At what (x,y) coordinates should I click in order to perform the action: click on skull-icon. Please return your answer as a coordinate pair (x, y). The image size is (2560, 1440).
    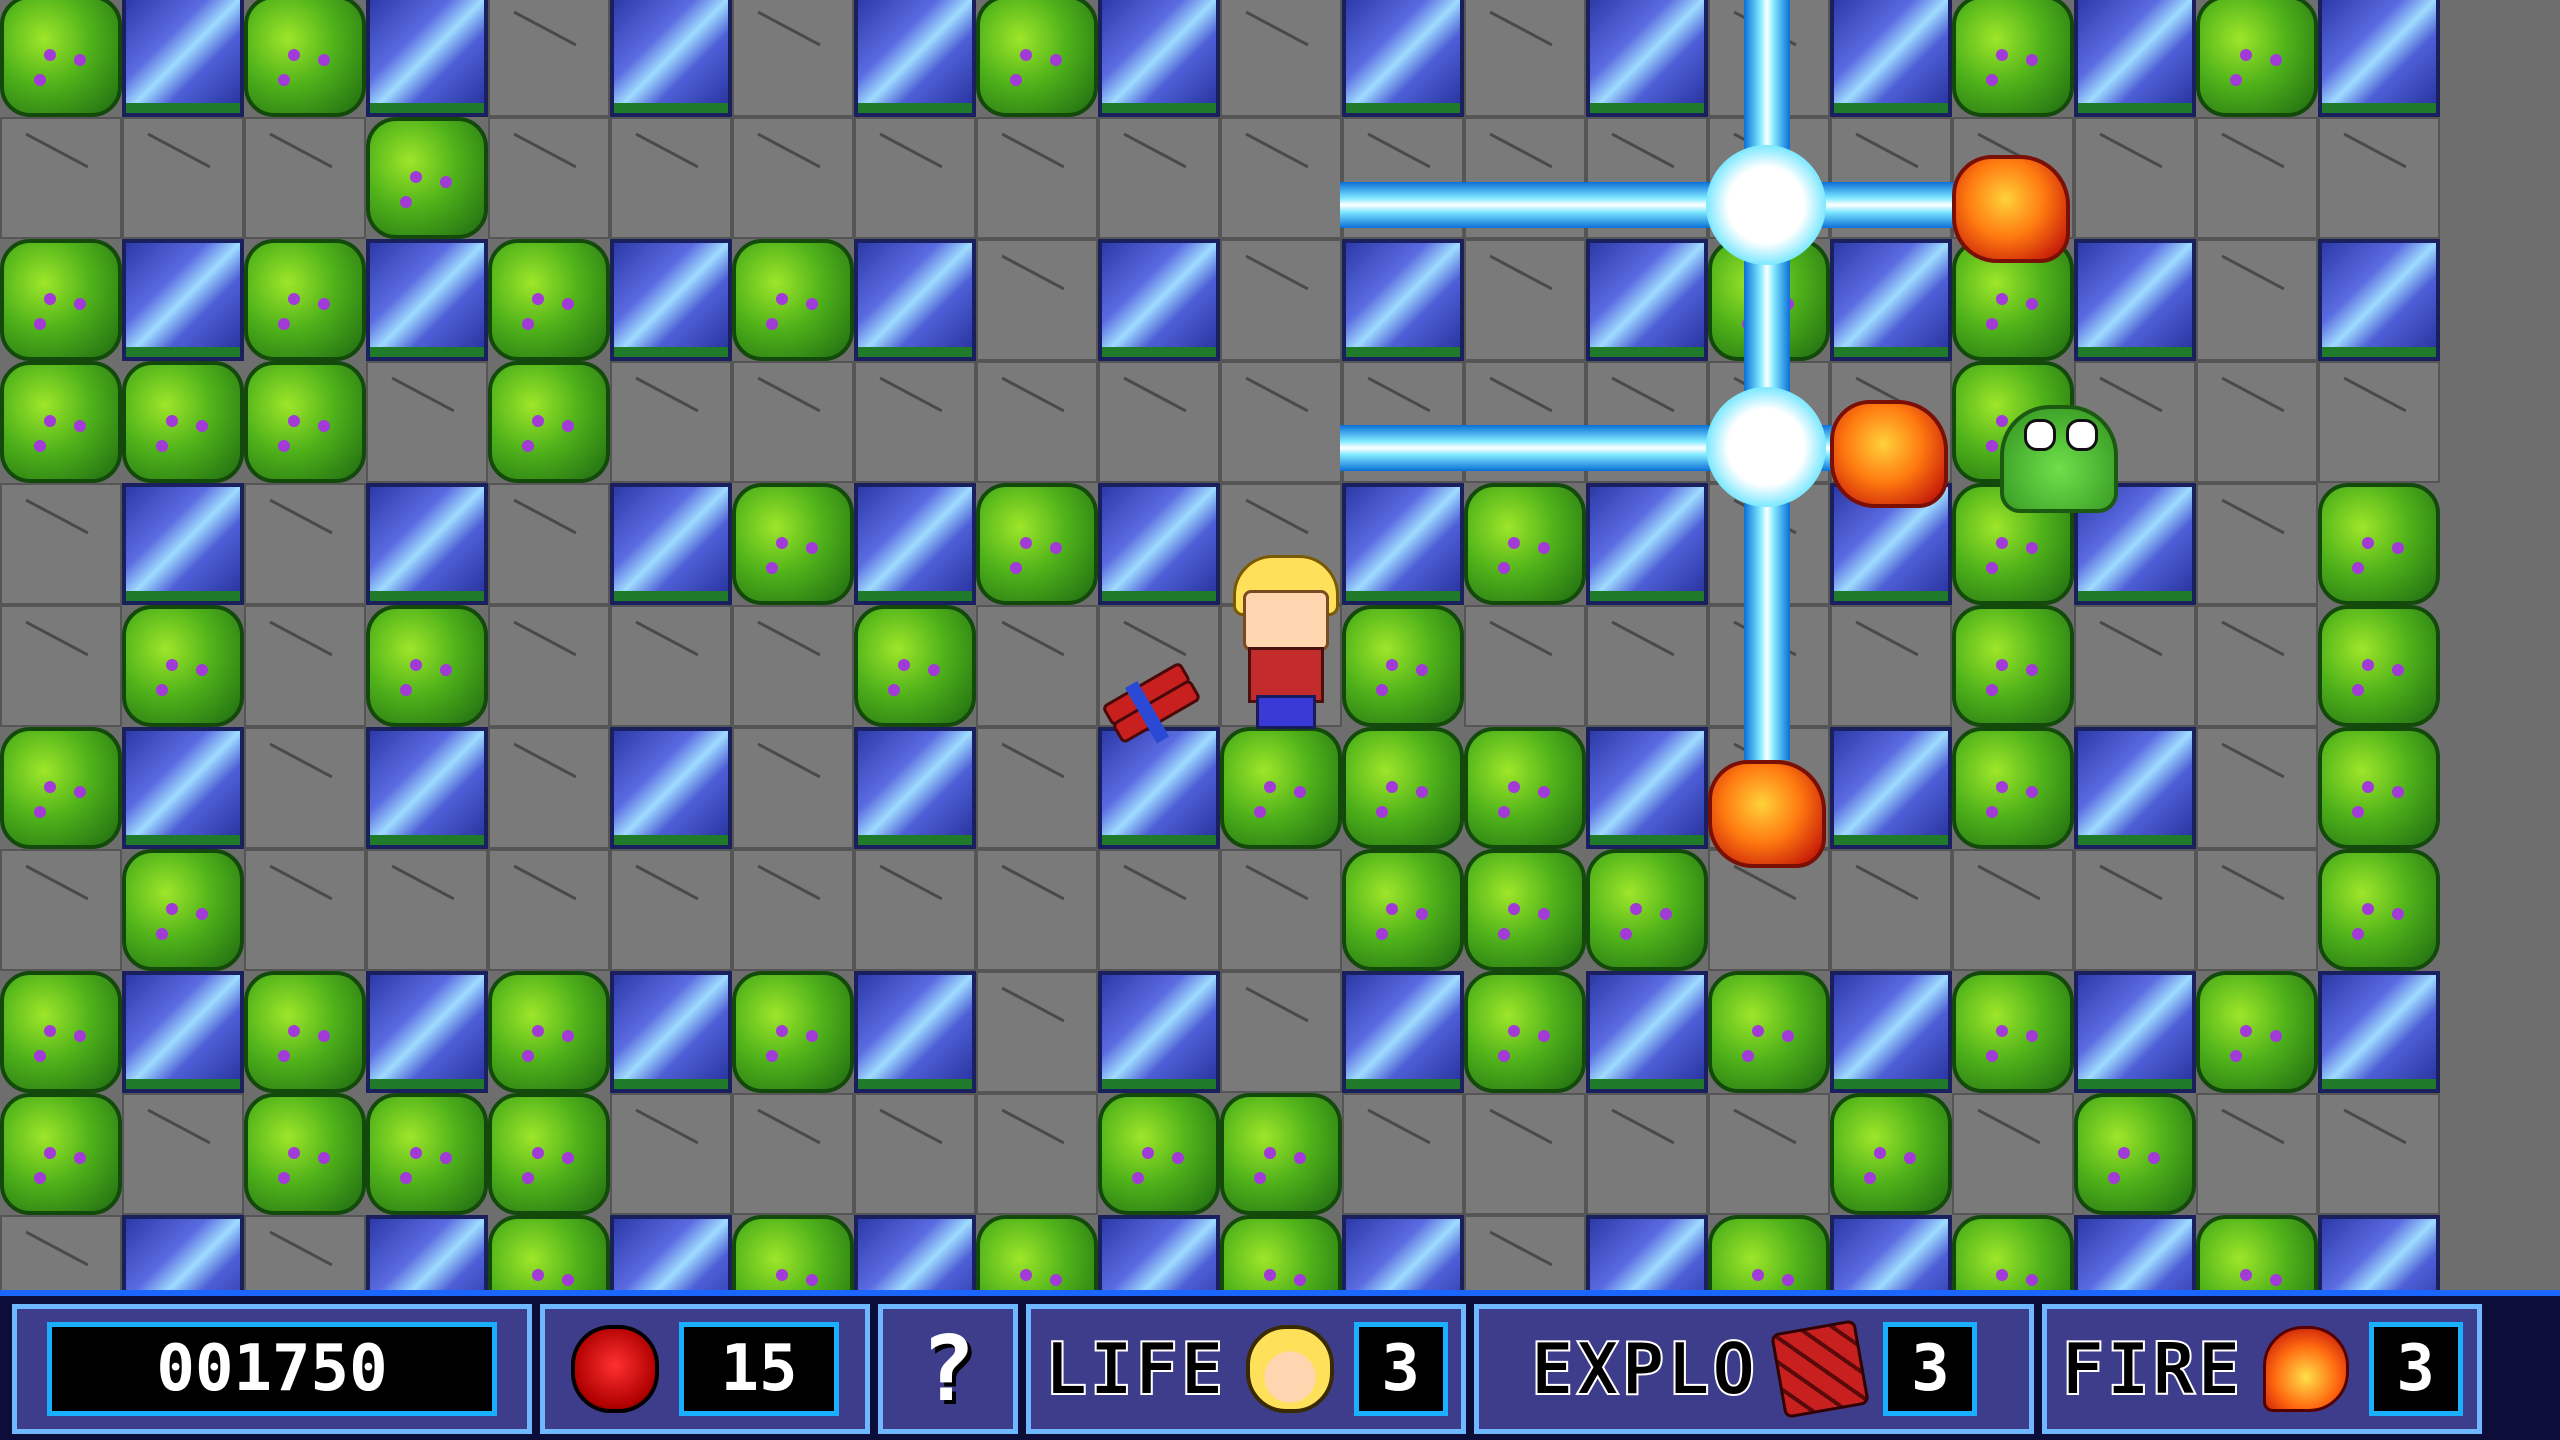
    Looking at the image, I should click on (615, 1369).